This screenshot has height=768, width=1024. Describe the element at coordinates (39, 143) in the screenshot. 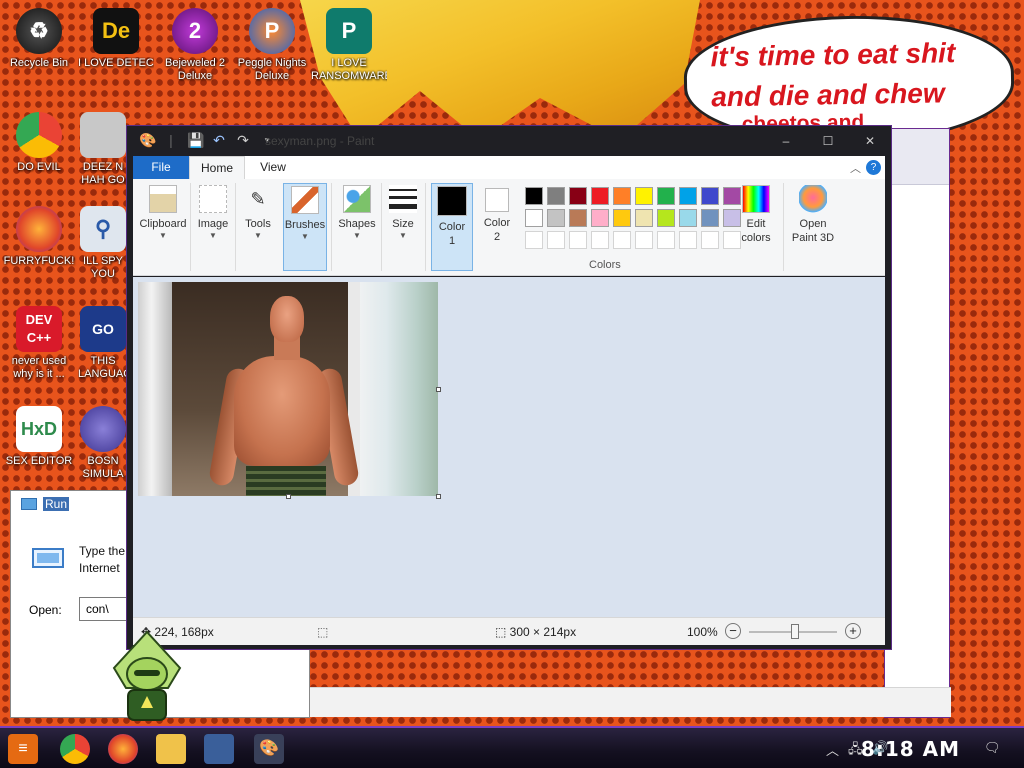

I see `desktop-icon-do-evil: DO EVIL` at that location.